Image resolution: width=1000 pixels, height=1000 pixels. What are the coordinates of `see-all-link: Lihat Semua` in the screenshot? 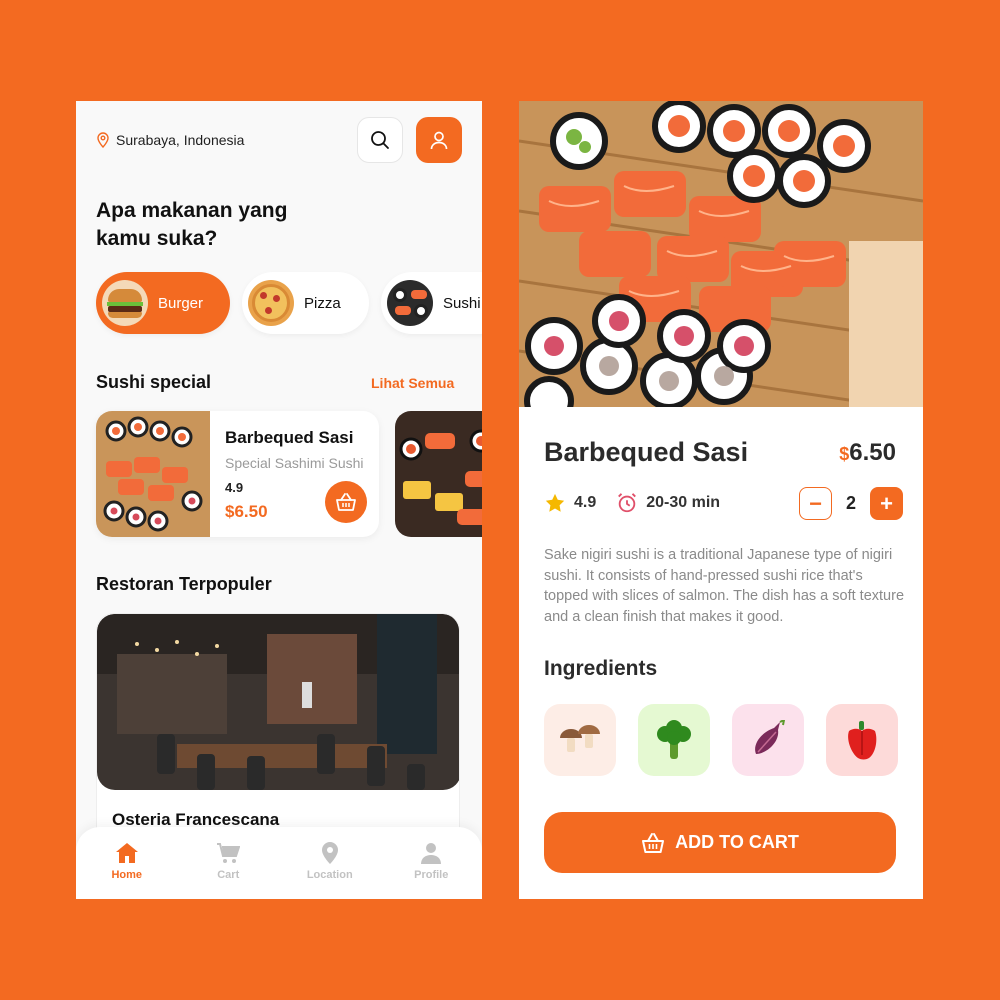 It's located at (412, 383).